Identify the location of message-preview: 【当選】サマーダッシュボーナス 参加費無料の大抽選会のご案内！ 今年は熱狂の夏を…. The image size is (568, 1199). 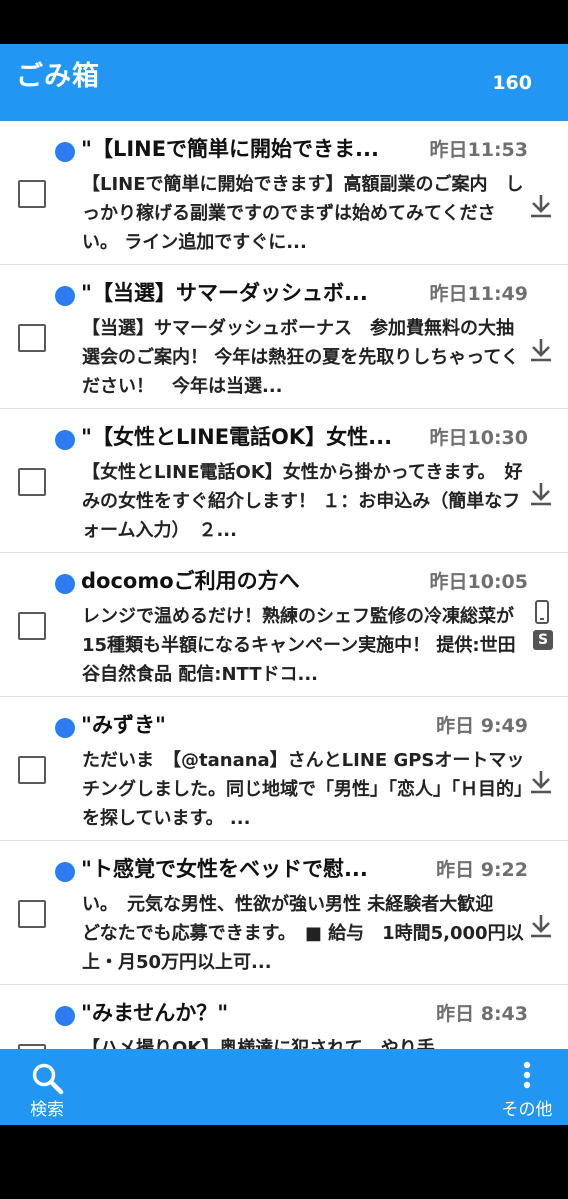
(300, 357).